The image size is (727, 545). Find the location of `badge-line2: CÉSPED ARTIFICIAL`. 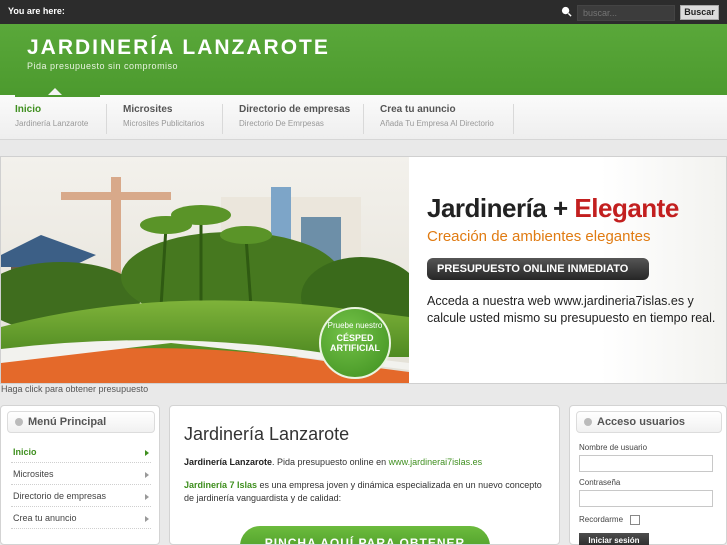

badge-line2: CÉSPED ARTIFICIAL is located at coordinates (355, 343).